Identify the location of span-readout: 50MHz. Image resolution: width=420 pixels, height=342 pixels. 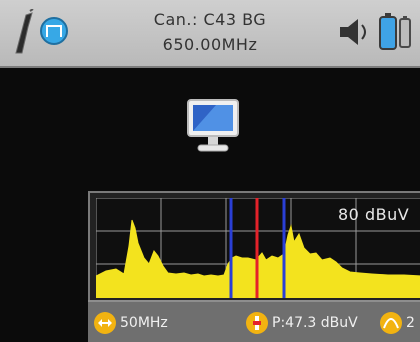
(131, 323).